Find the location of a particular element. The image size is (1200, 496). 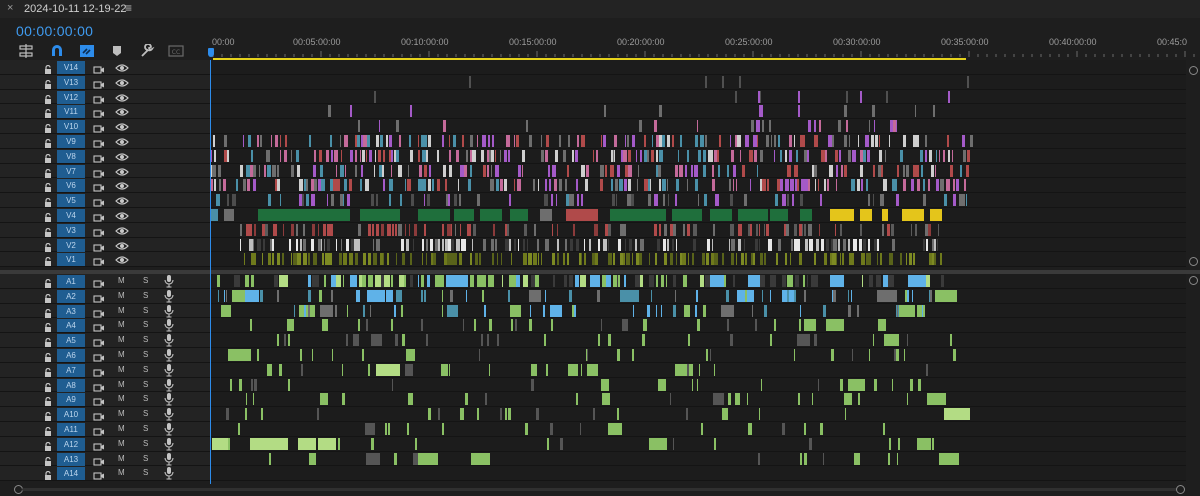

insert-overwrite-icon is located at coordinates (26, 51).